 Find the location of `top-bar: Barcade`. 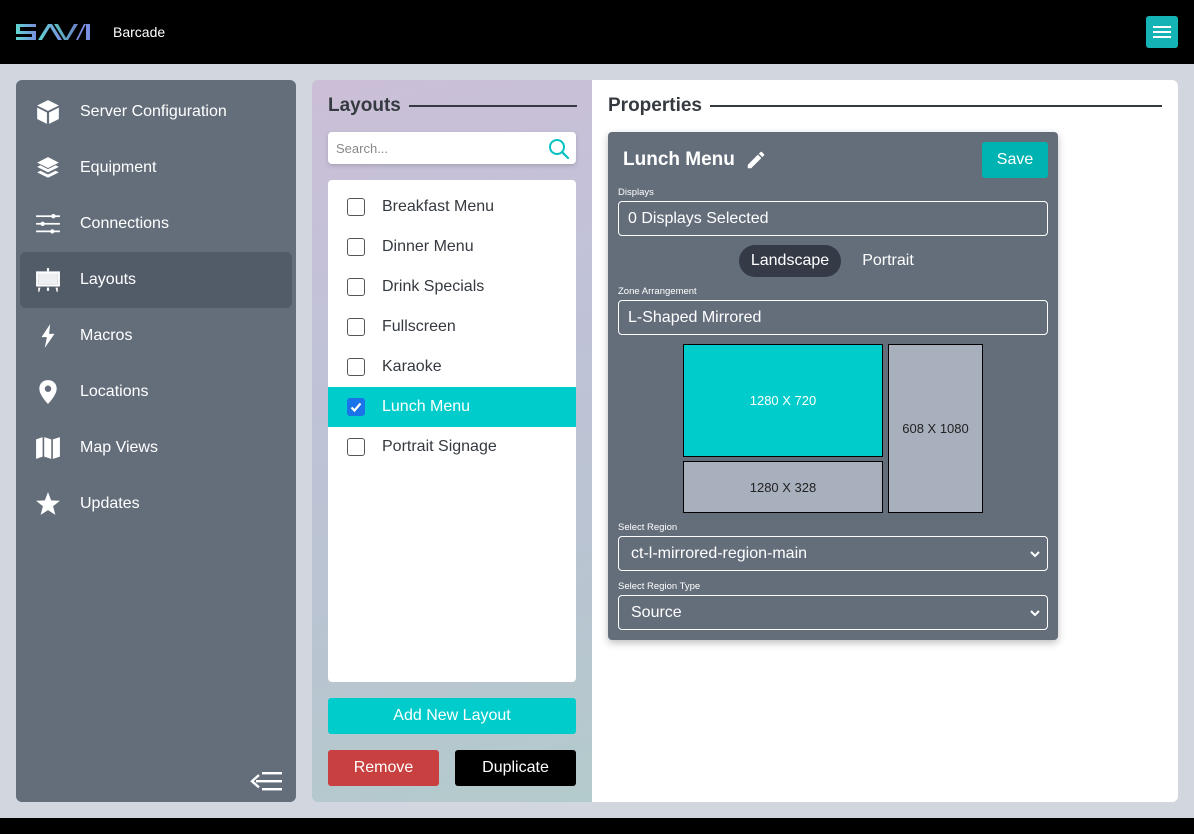

top-bar: Barcade is located at coordinates (597, 32).